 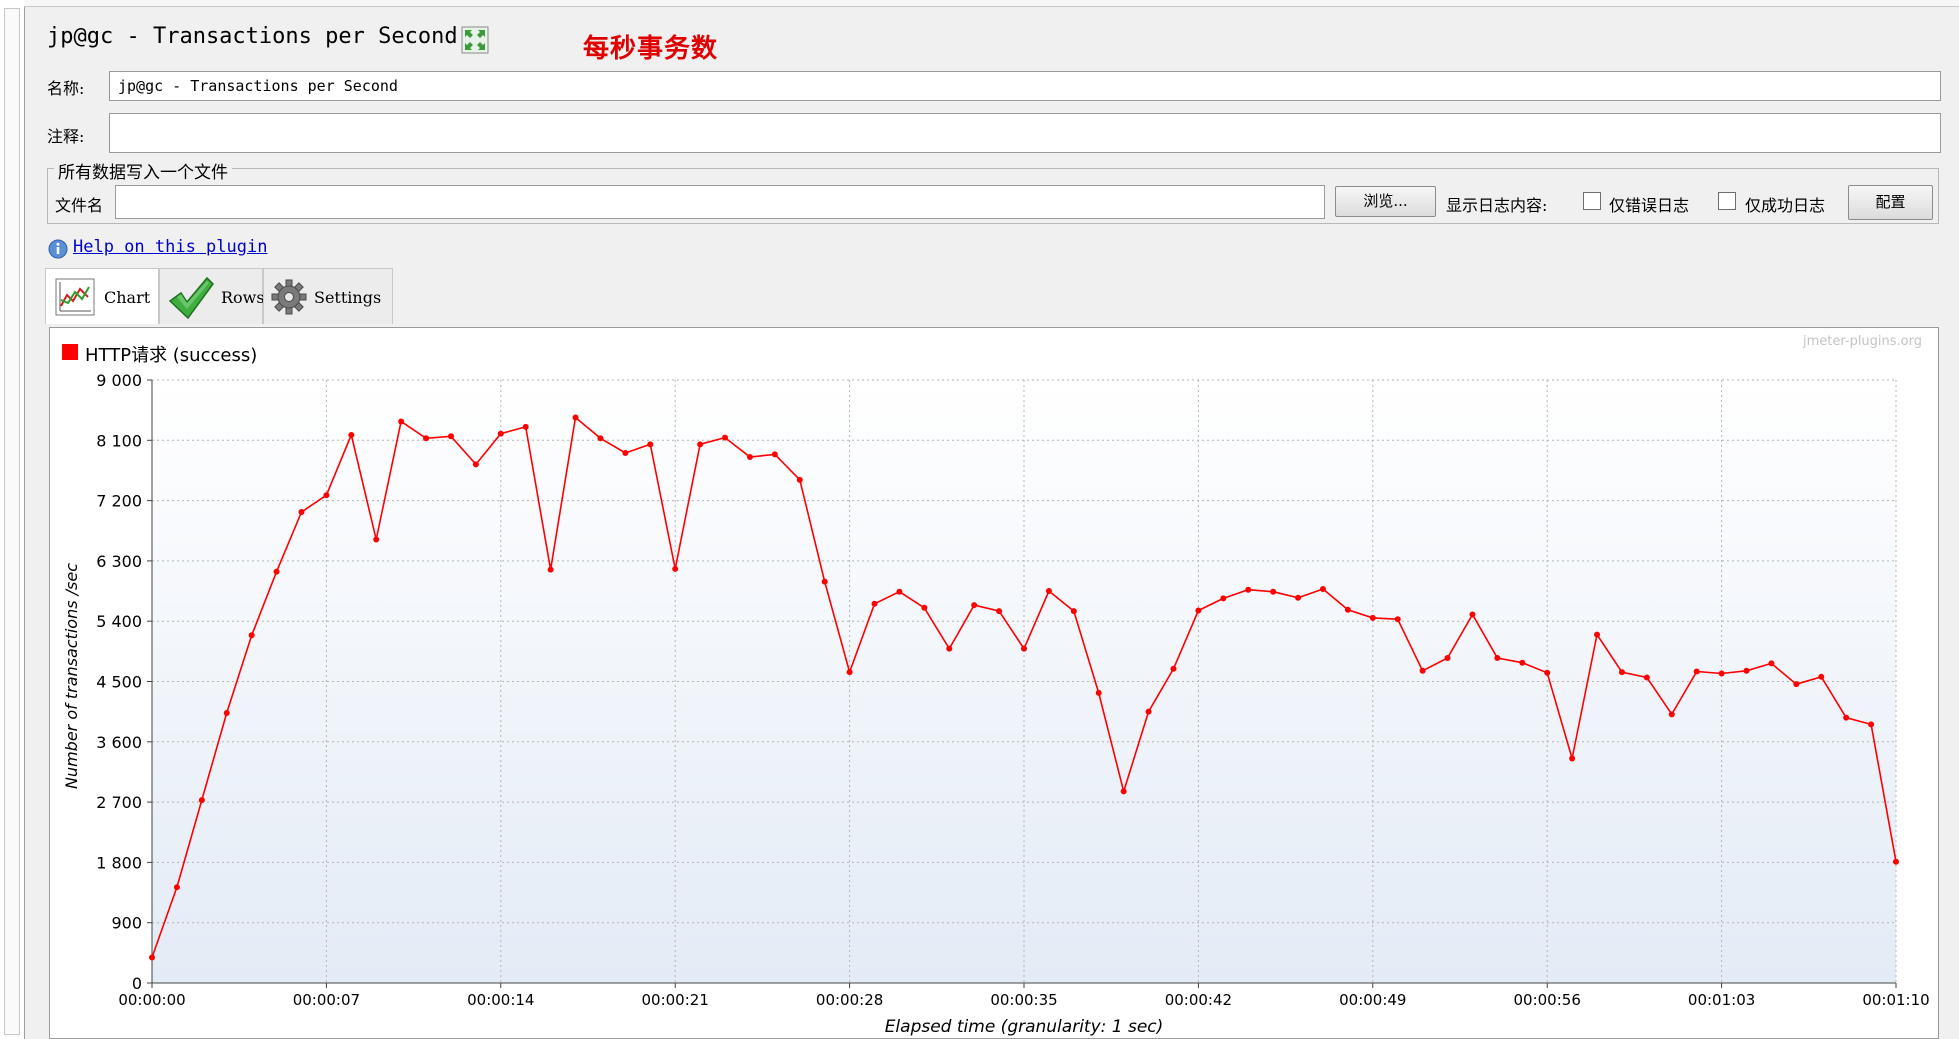 What do you see at coordinates (1721, 1000) in the screenshot?
I see `x-tick-label: 00:01:03` at bounding box center [1721, 1000].